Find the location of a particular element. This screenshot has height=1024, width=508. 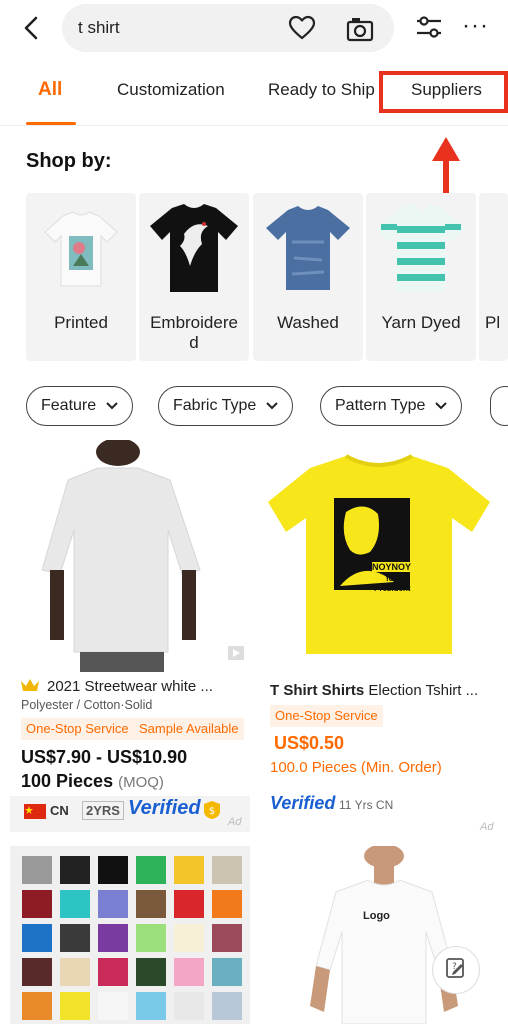

product-card is located at coordinates (130, 935).